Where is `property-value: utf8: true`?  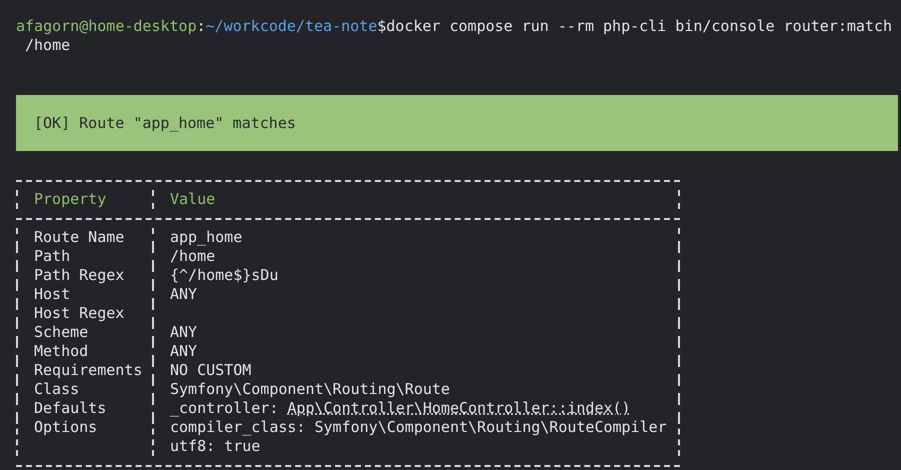
property-value: utf8: true is located at coordinates (215, 446).